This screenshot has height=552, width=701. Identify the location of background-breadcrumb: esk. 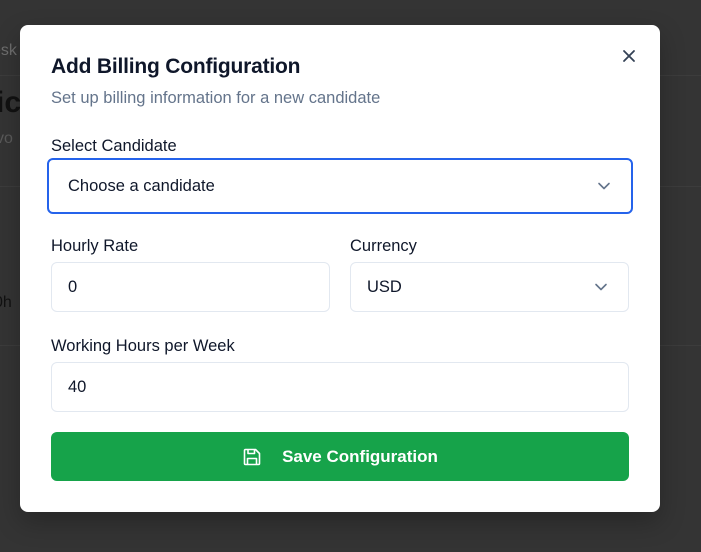
(8, 50).